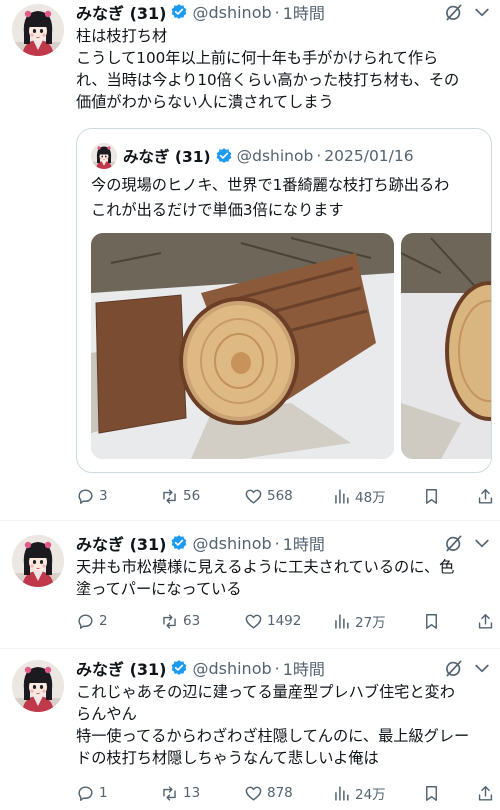 This screenshot has width=500, height=810. Describe the element at coordinates (103, 496) in the screenshot. I see `reply-count: 3` at that location.